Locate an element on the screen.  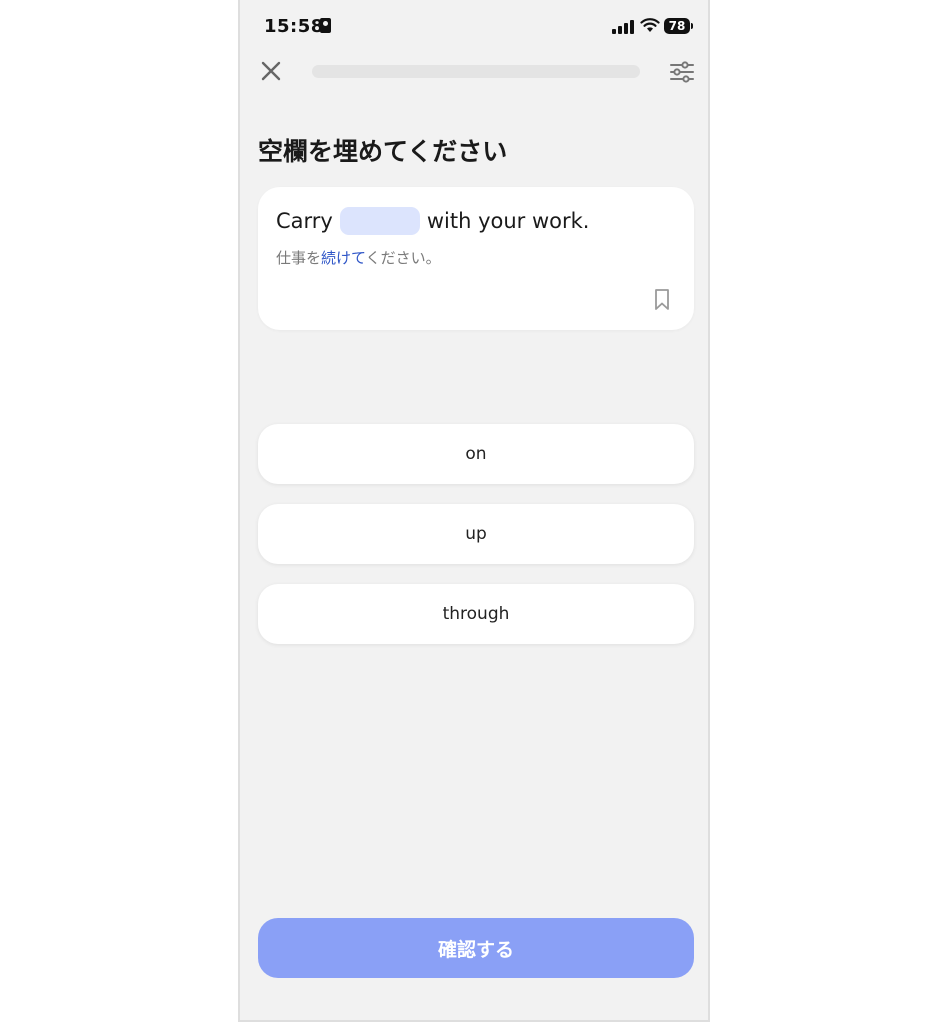
question-card: Carry with your work. 仕事を続けてください。 is located at coordinates (476, 258).